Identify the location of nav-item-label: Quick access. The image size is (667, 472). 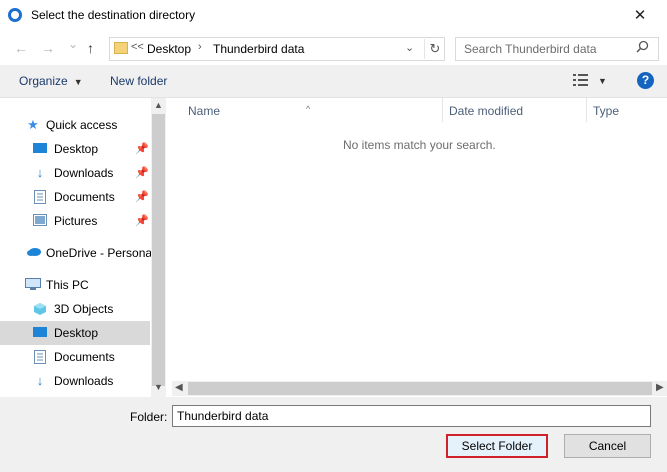
(82, 125).